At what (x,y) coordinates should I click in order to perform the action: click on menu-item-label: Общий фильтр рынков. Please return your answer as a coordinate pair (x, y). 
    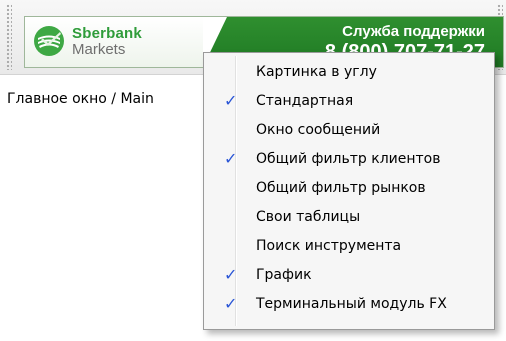
    Looking at the image, I should click on (341, 188).